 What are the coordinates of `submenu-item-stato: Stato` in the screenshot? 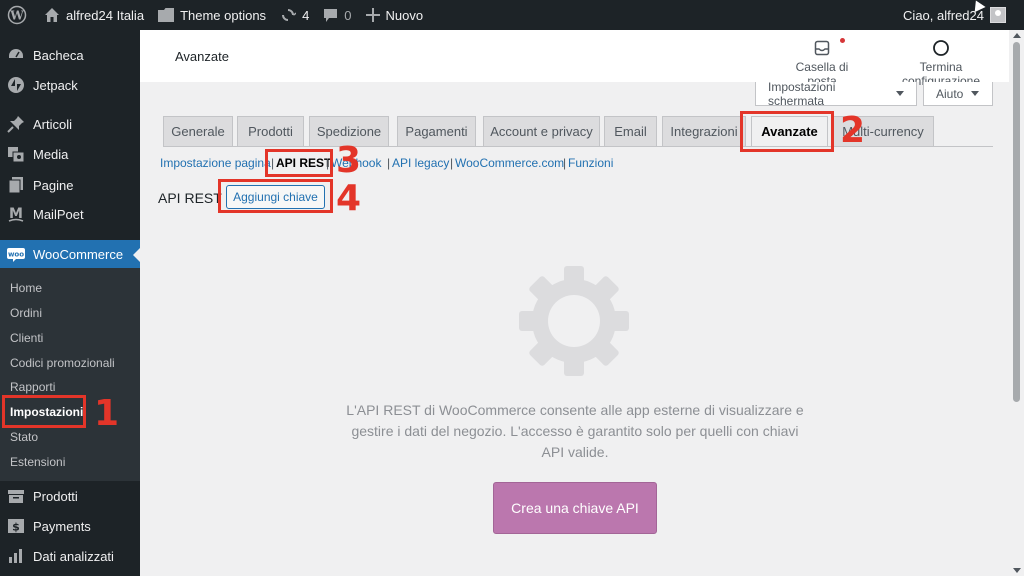 It's located at (24, 437).